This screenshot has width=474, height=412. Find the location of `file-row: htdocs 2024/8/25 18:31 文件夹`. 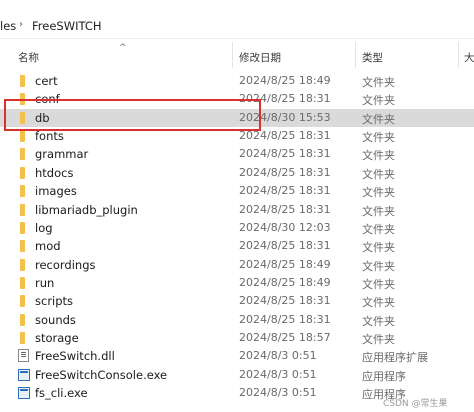

file-row: htdocs 2024/8/25 18:31 文件夹 is located at coordinates (237, 173).